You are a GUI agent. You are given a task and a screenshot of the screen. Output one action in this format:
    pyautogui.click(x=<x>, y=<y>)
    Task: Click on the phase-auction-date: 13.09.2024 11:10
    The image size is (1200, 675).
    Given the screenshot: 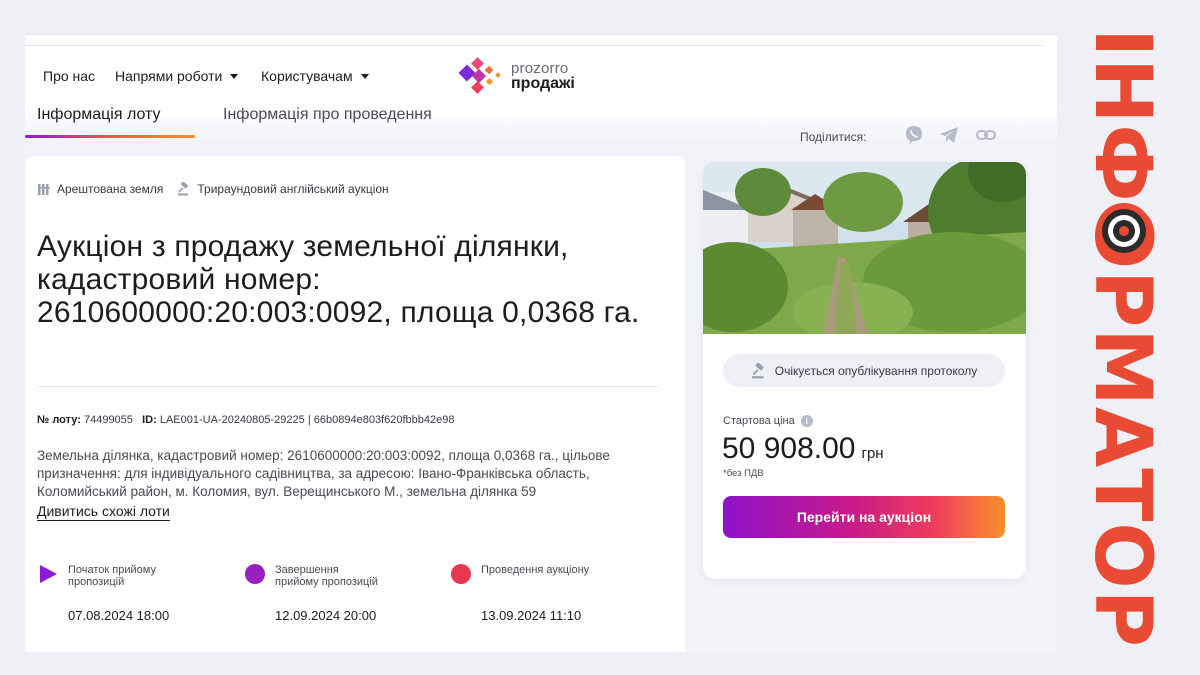 What is the action you would take?
    pyautogui.click(x=531, y=615)
    